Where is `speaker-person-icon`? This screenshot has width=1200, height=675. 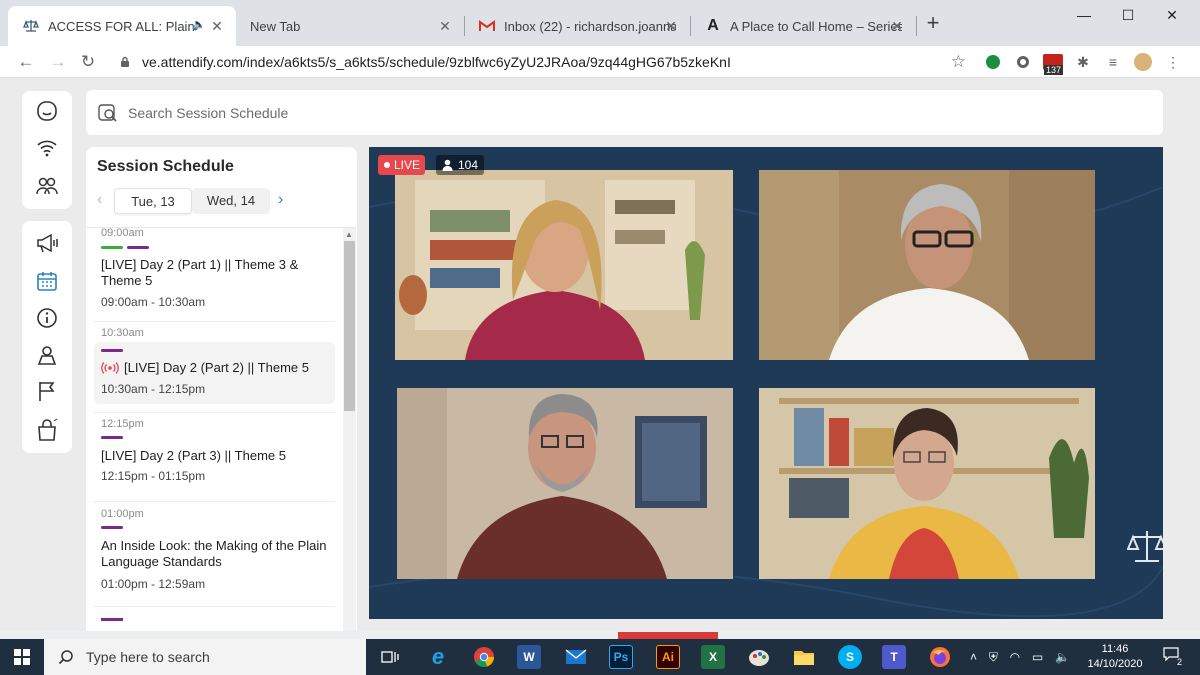 speaker-person-icon is located at coordinates (47, 355).